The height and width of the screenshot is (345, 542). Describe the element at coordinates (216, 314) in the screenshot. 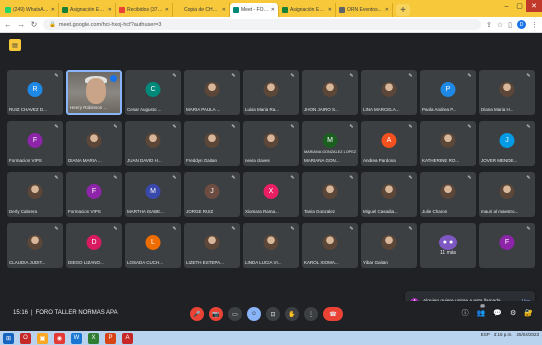

I see `camera-off-icon: 📷` at that location.